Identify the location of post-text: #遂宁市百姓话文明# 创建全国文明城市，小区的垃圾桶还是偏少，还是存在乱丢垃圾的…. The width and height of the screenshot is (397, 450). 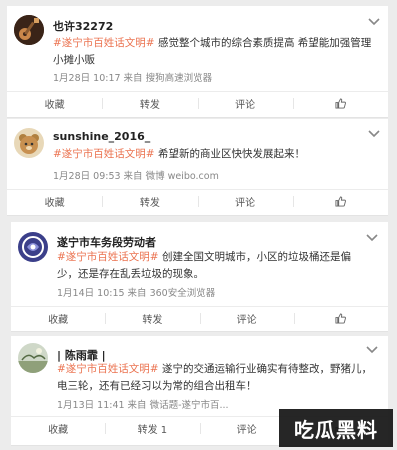
(204, 265).